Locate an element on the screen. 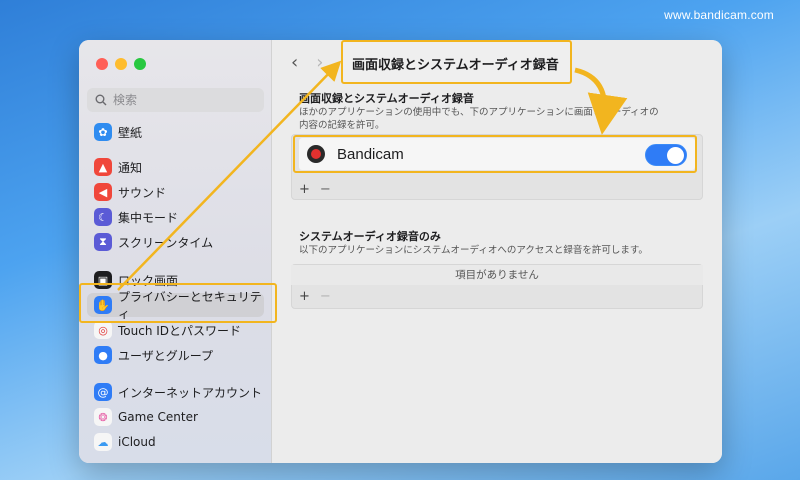 The width and height of the screenshot is (800, 480). arrow-to-app is located at coordinates (601, 101).